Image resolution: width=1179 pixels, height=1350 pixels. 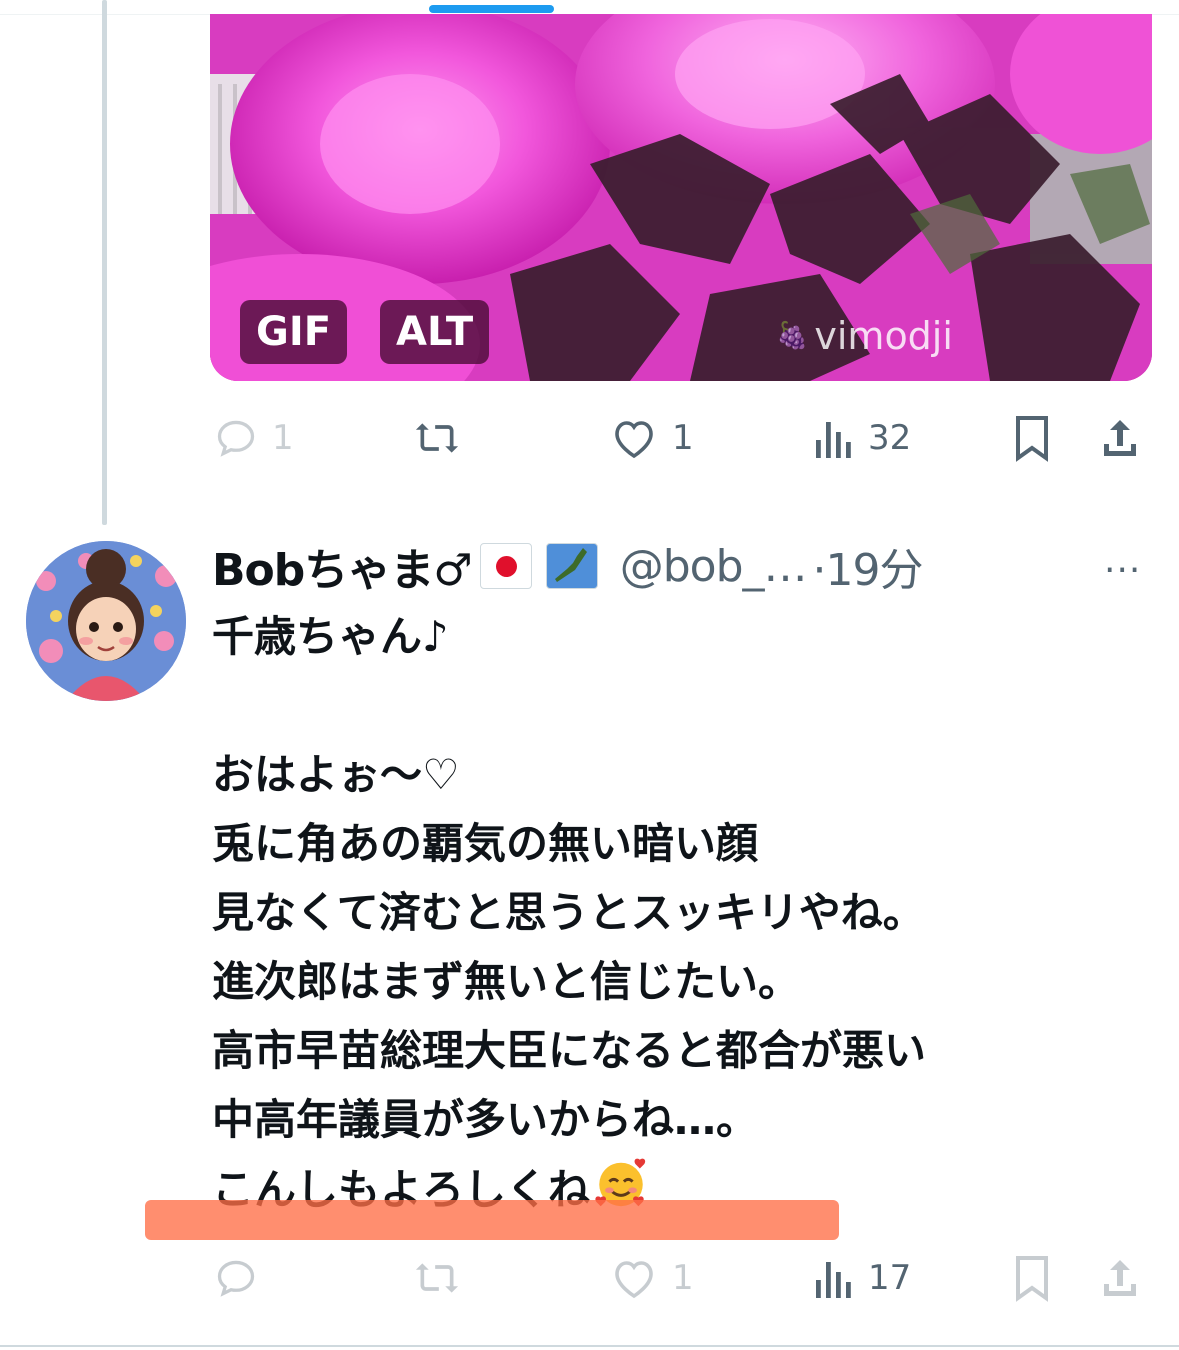 I want to click on tweet-time: ·19分, so click(x=868, y=566).